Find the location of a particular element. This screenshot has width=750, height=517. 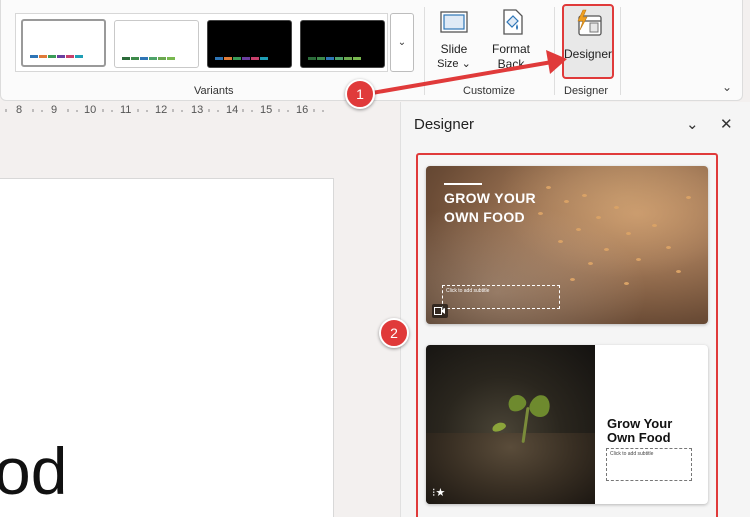

callout-badge-1: 1 is located at coordinates (360, 94).